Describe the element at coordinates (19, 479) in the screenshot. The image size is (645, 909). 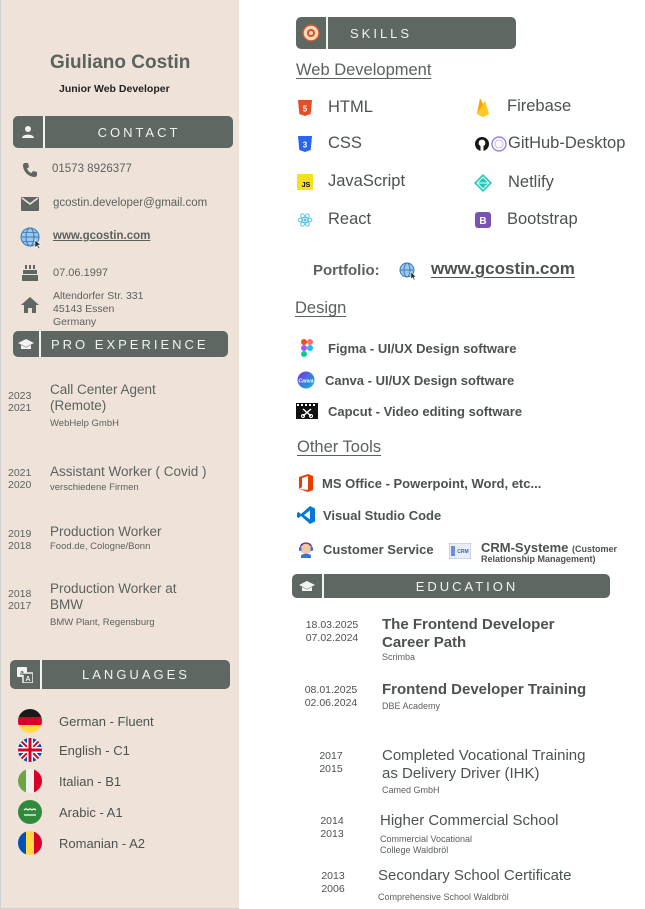
I see `exp-years: 2021 2020` at that location.